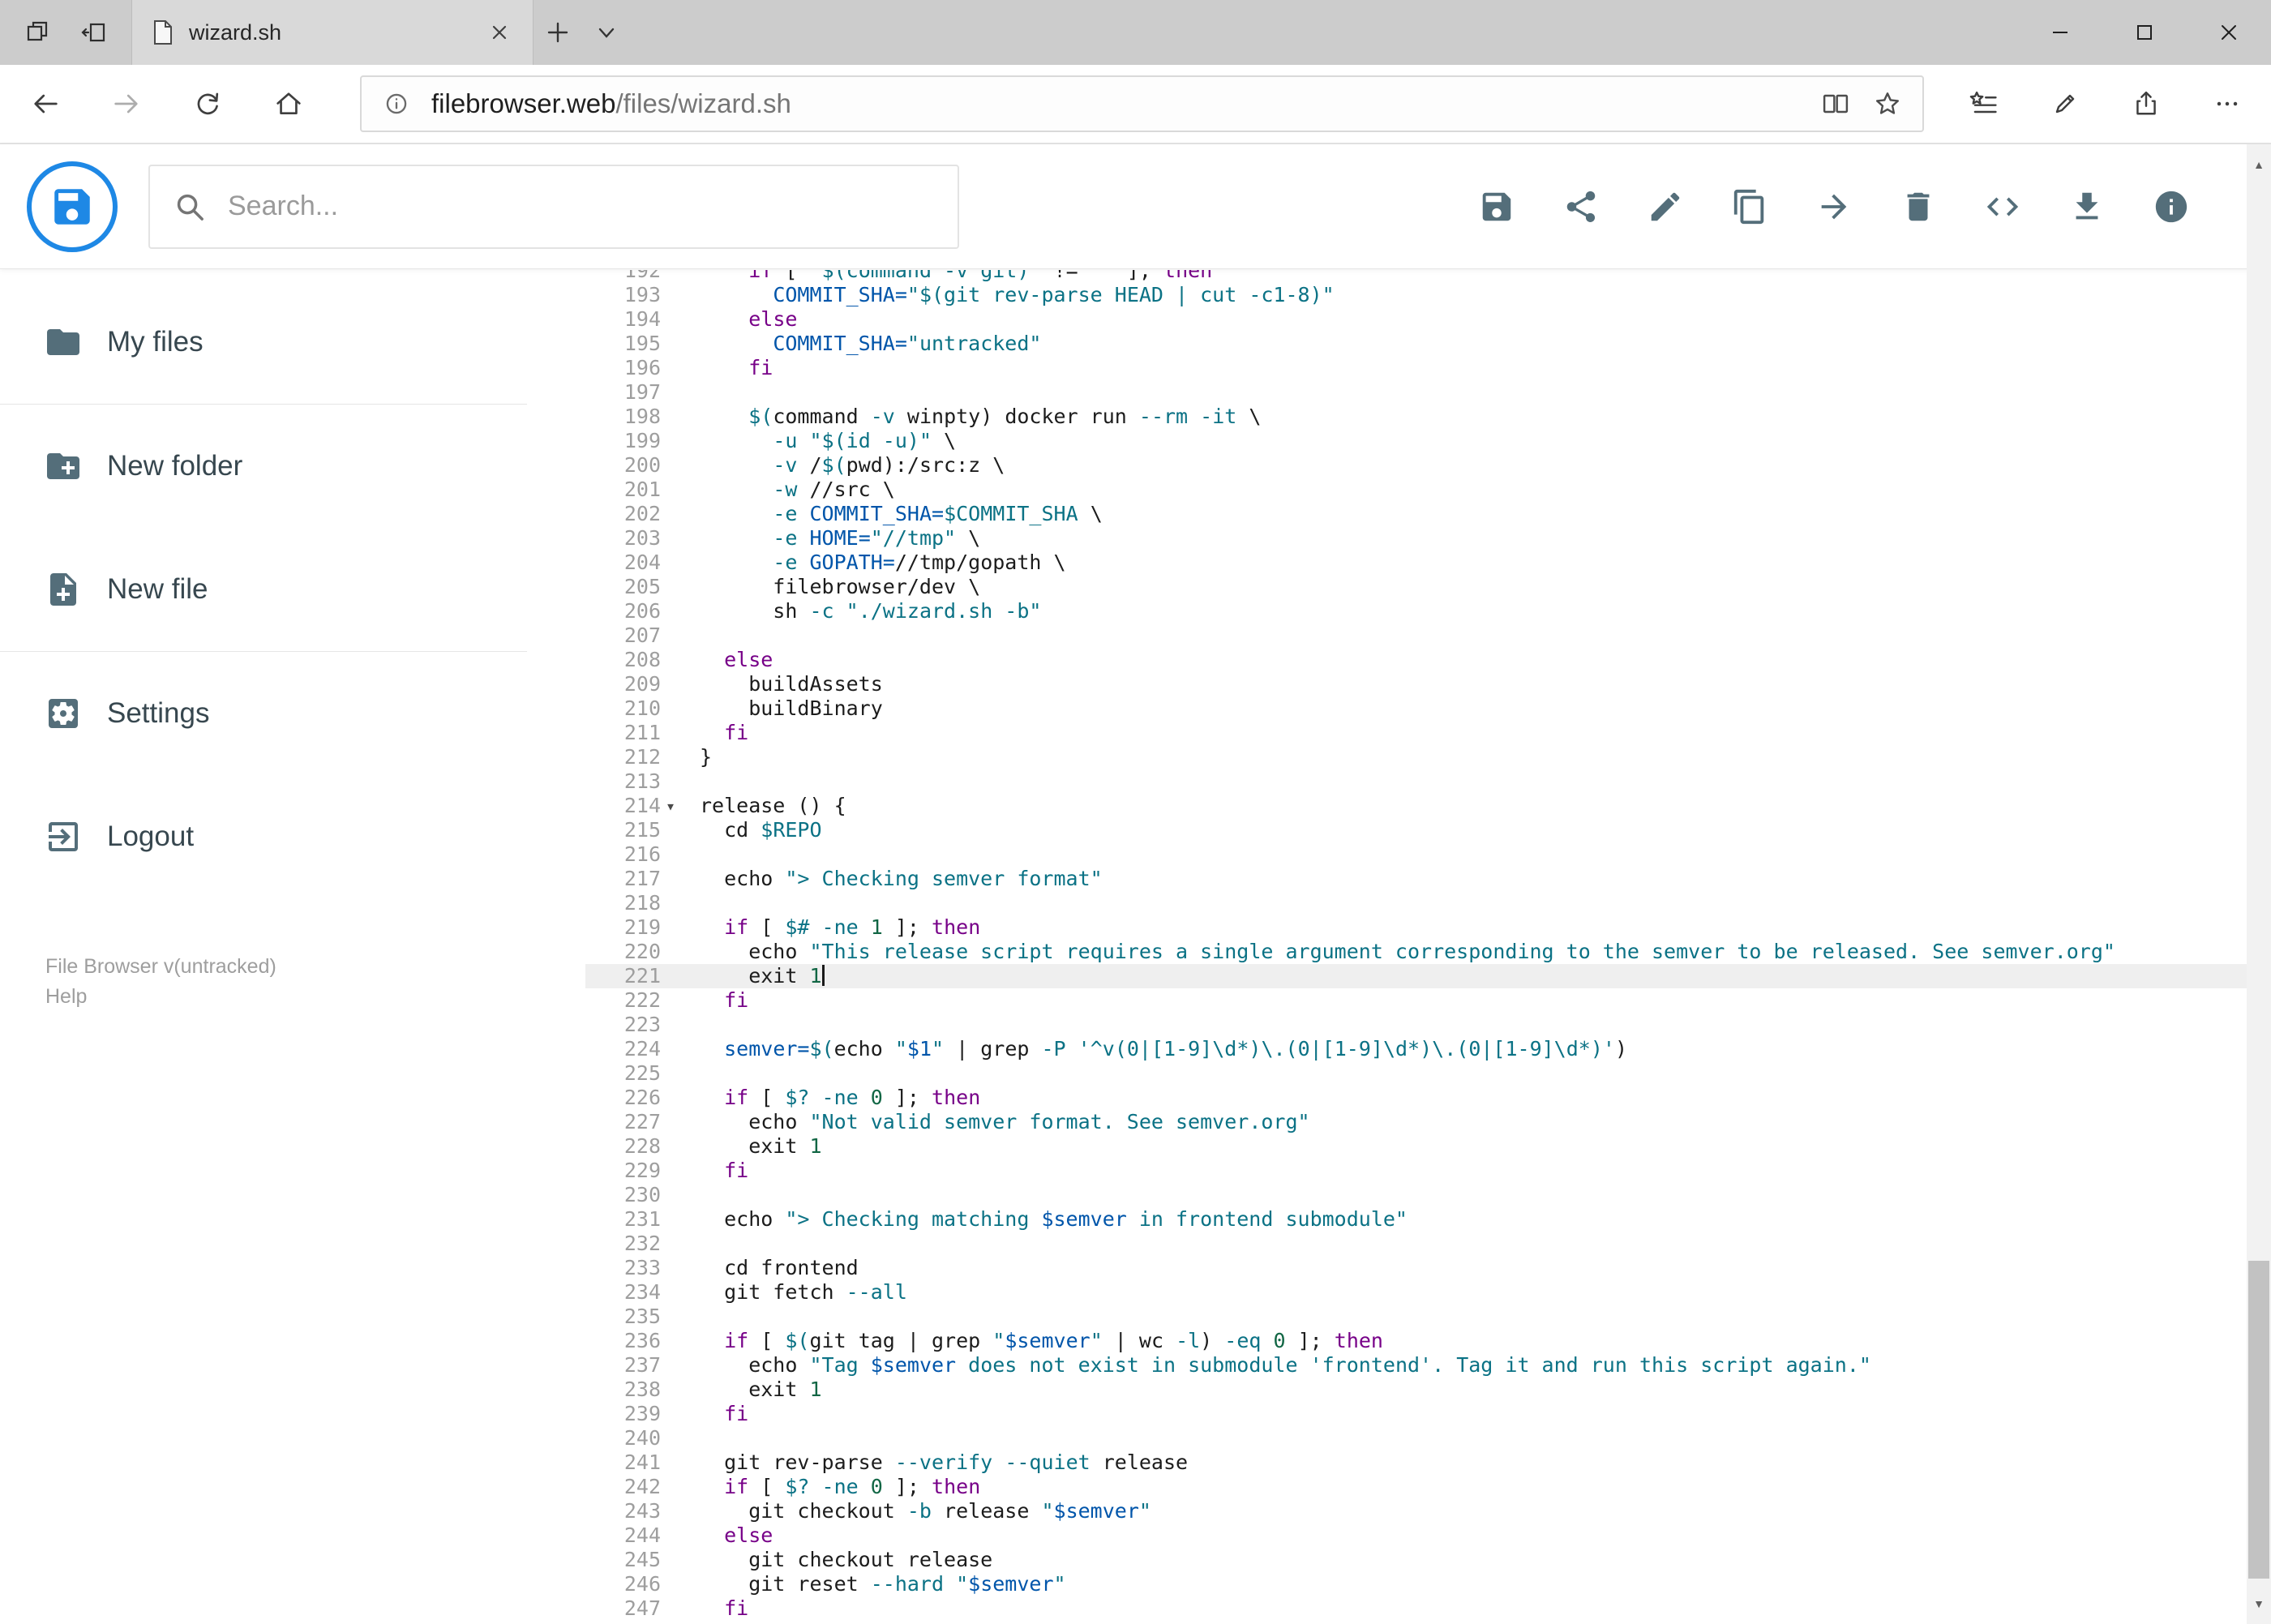 The height and width of the screenshot is (1624, 2271). I want to click on code-line-232: 232, so click(1428, 1244).